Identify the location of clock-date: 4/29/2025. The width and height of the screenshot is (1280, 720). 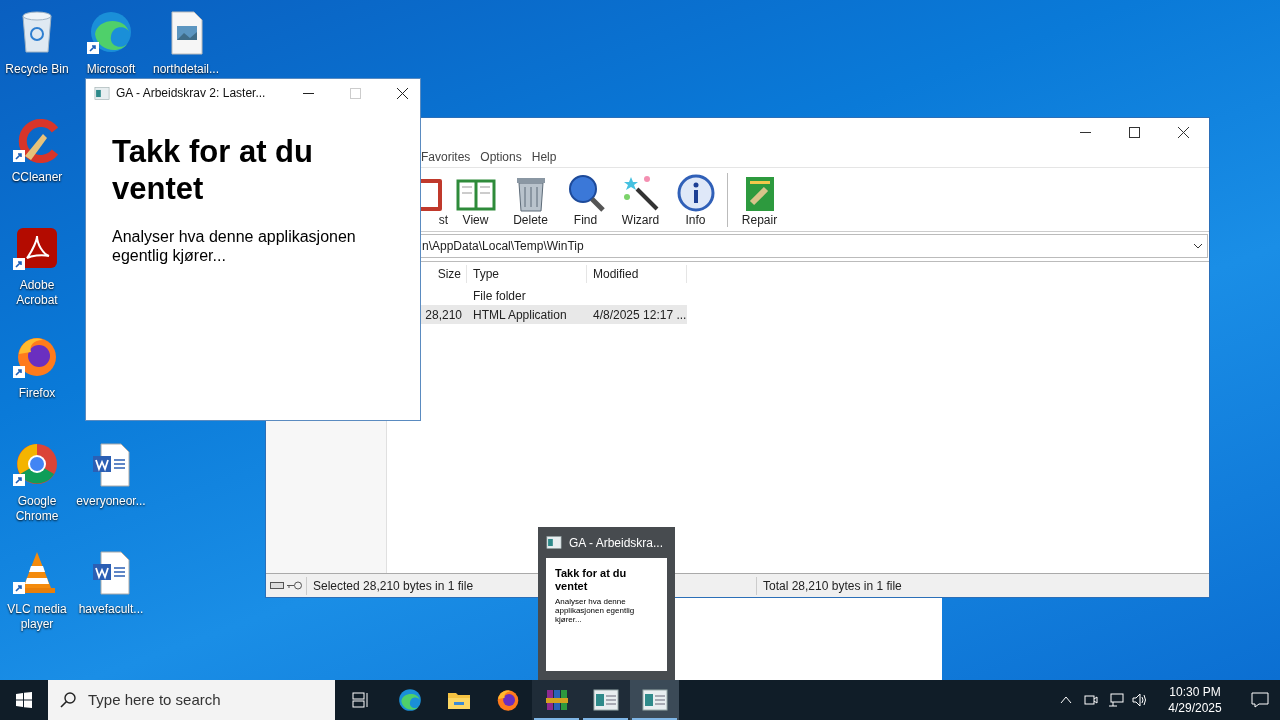
(1195, 708).